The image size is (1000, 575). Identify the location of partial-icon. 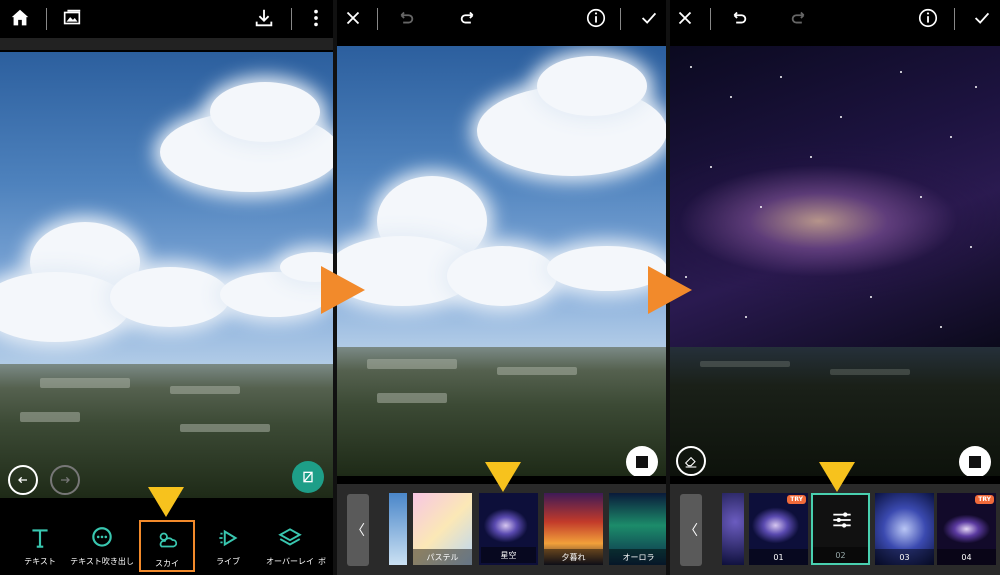
(322, 538).